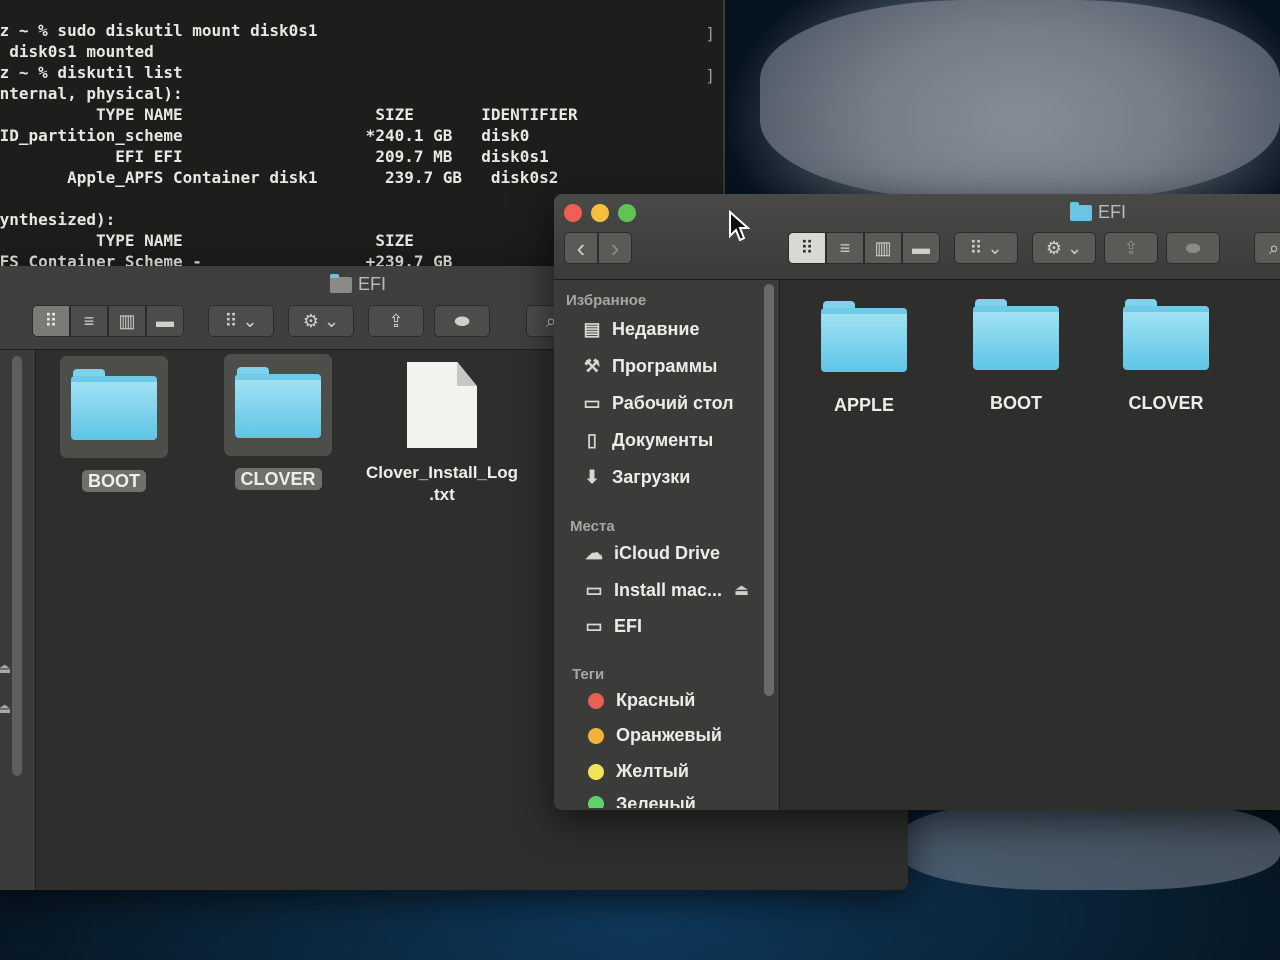 The image size is (1280, 960). Describe the element at coordinates (656, 700) in the screenshot. I see `sidebar-item-label: Красный` at that location.